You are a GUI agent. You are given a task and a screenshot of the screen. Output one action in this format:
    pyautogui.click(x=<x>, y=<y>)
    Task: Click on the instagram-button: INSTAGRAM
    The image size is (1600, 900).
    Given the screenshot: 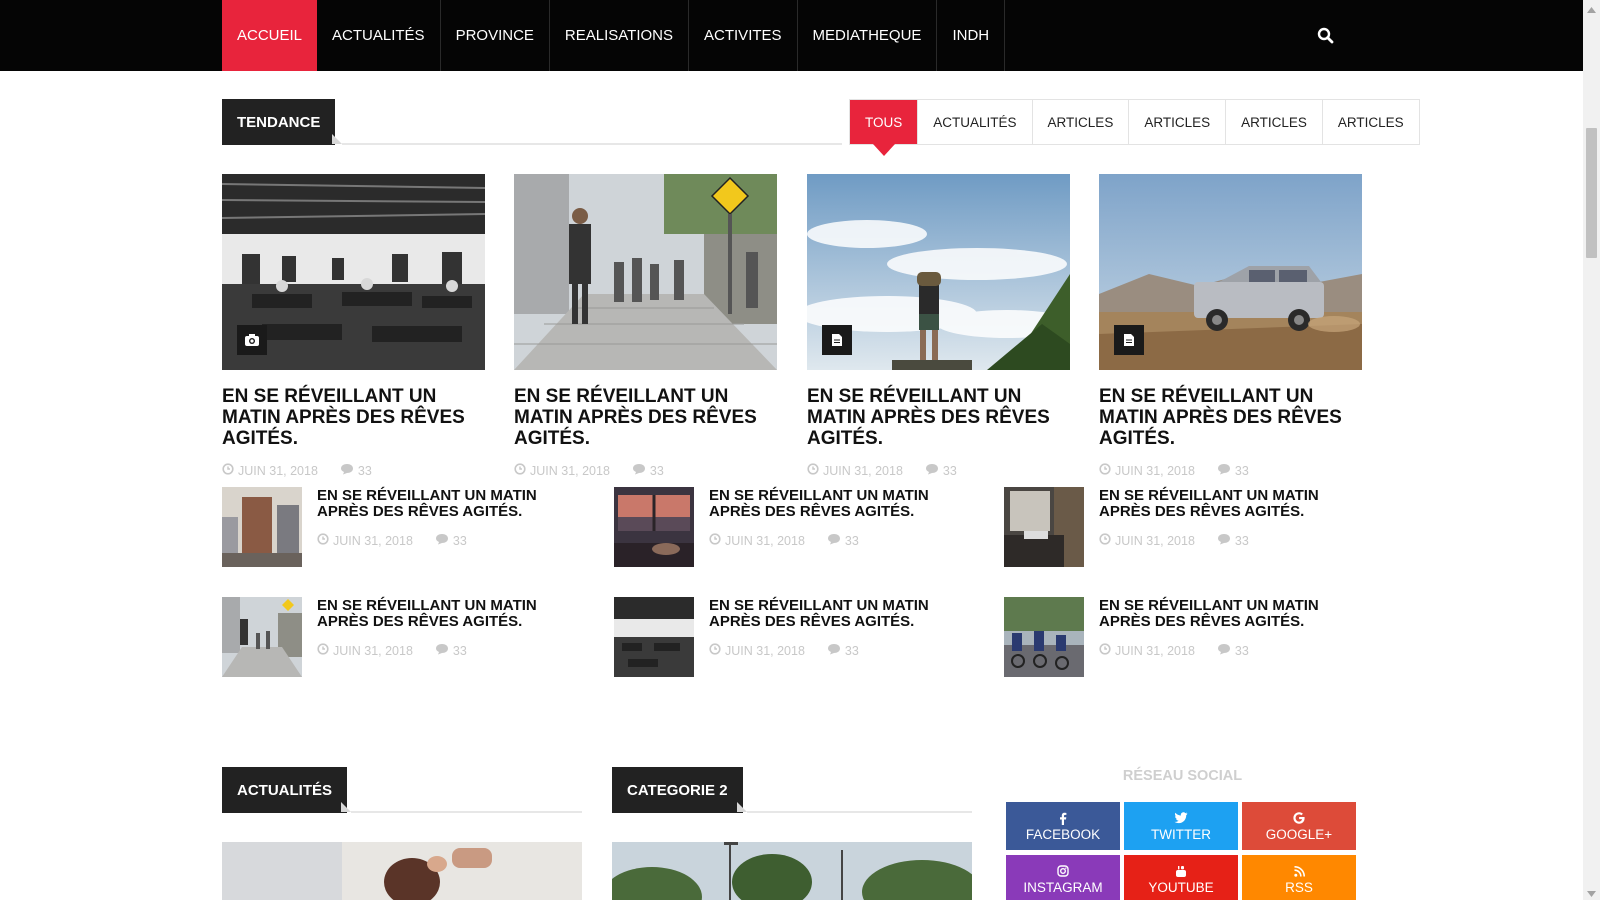 What is the action you would take?
    pyautogui.click(x=1063, y=877)
    